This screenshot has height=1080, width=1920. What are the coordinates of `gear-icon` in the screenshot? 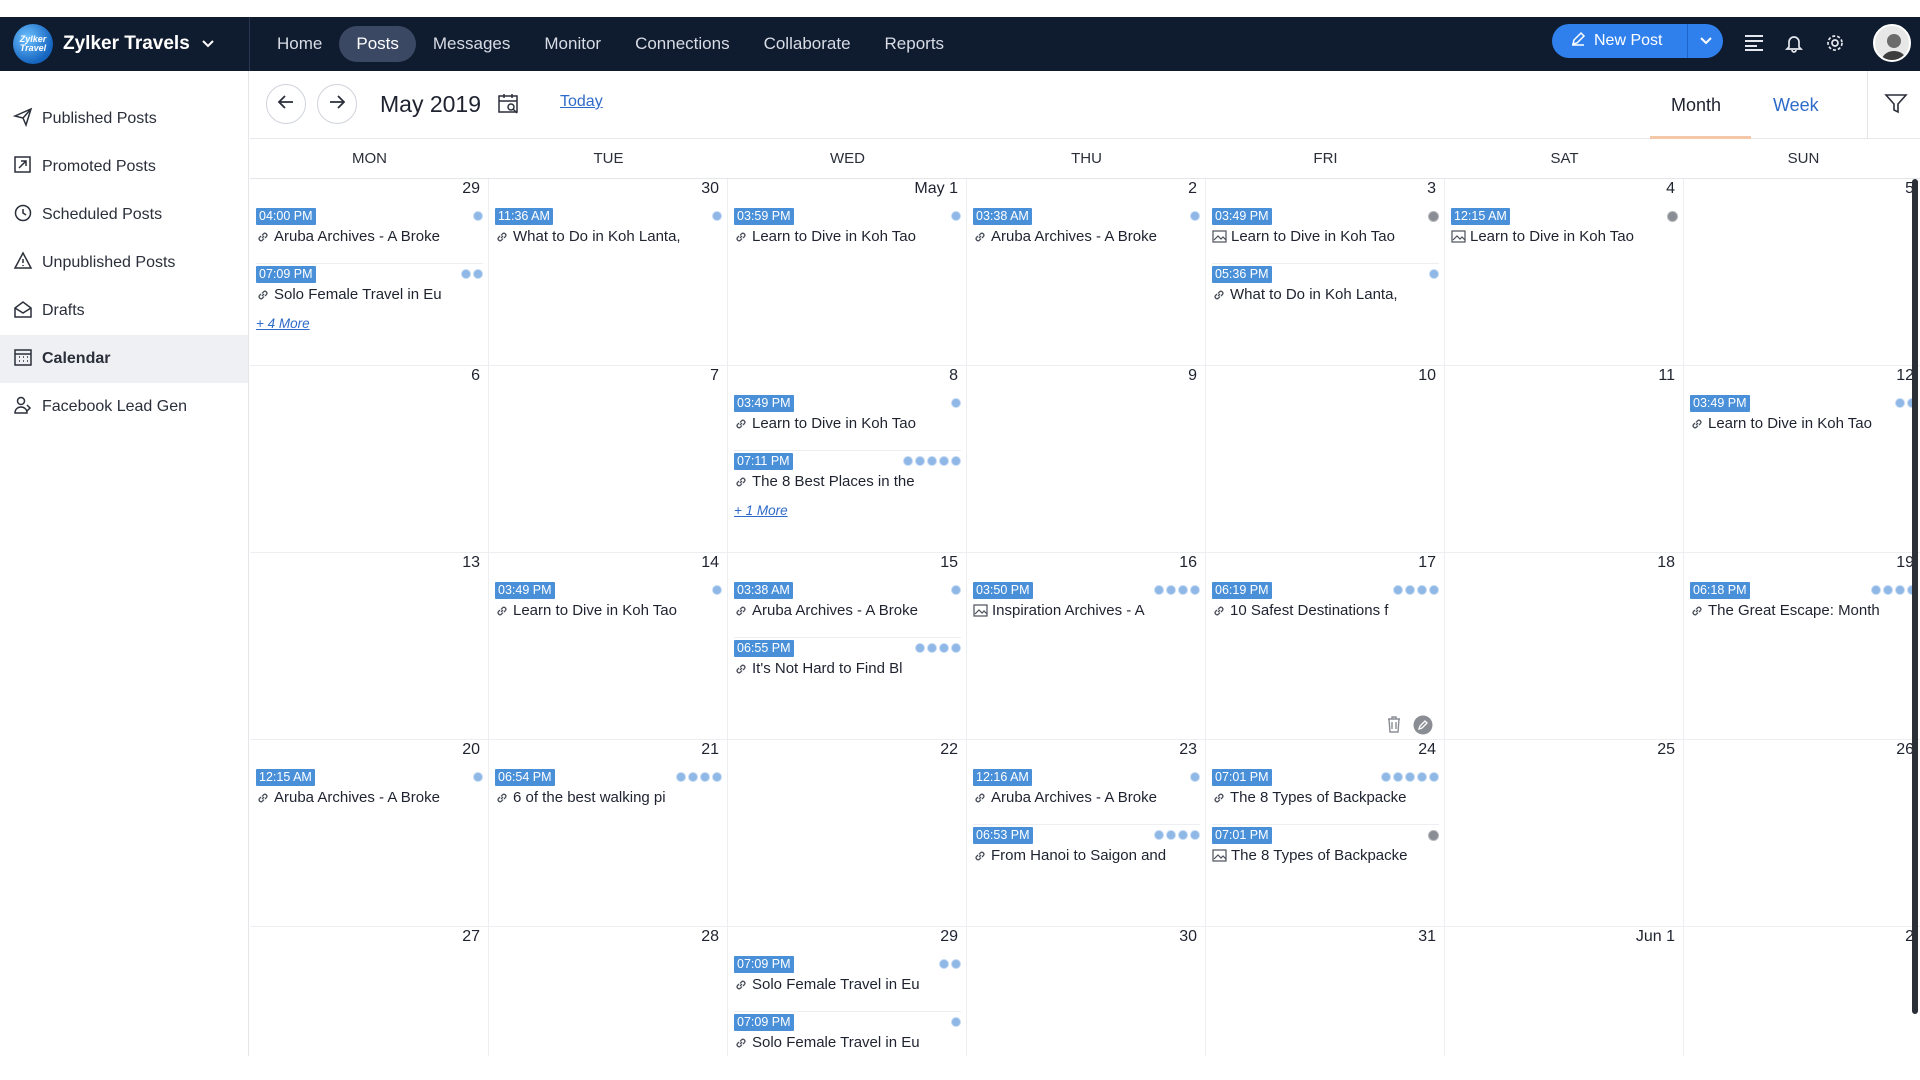 It's located at (1835, 43).